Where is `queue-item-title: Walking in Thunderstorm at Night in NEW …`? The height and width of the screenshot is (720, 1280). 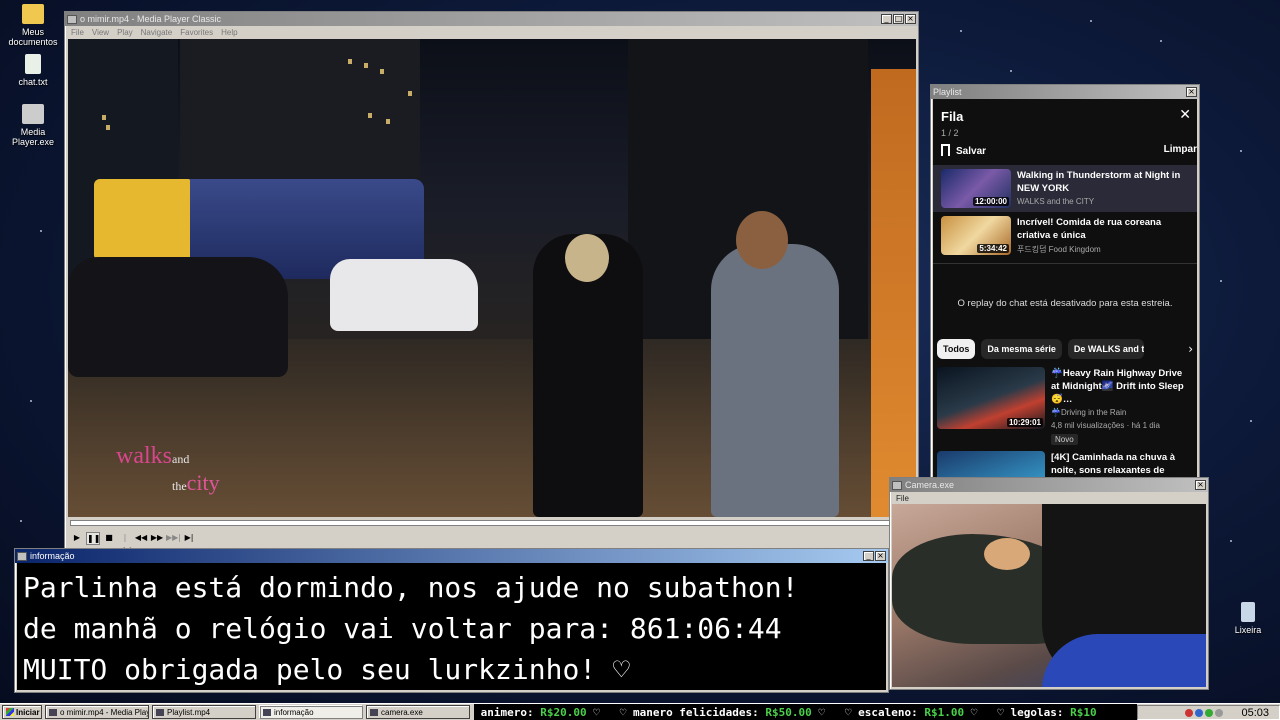 queue-item-title: Walking in Thunderstorm at Night in NEW … is located at coordinates (1099, 182).